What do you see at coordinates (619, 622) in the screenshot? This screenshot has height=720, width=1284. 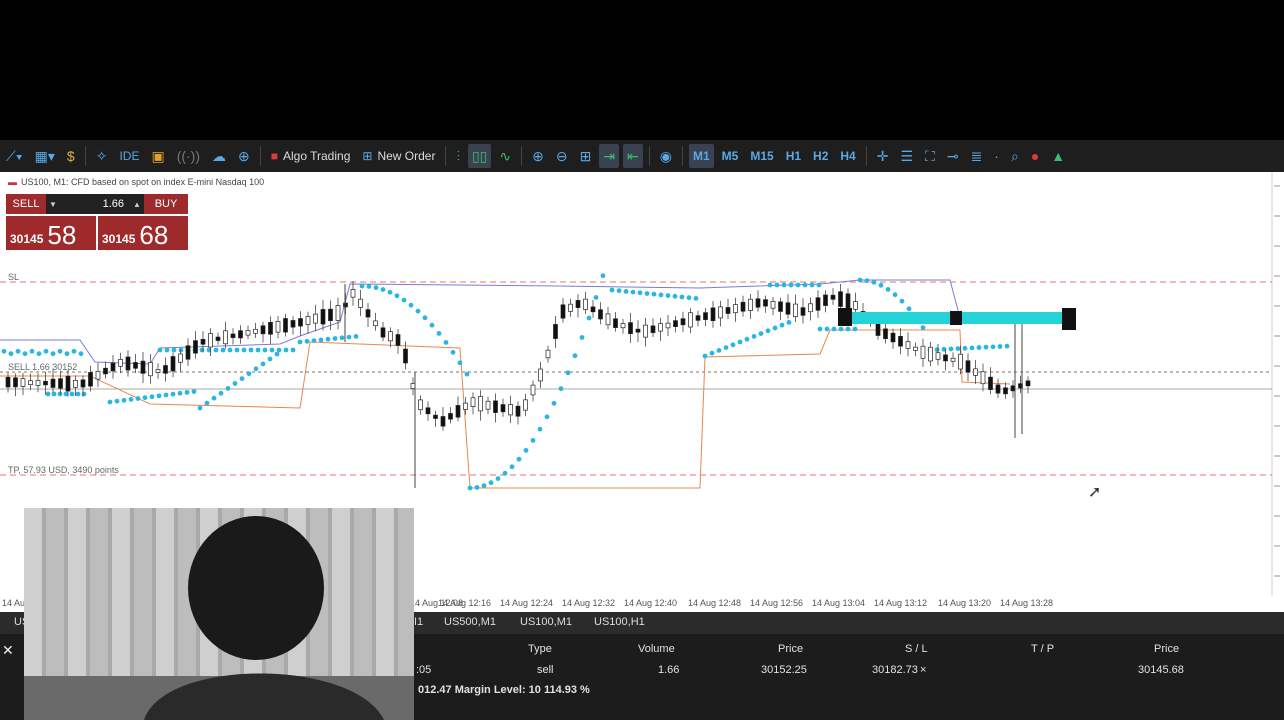 I see `tab-us100-h1: US100,H1` at bounding box center [619, 622].